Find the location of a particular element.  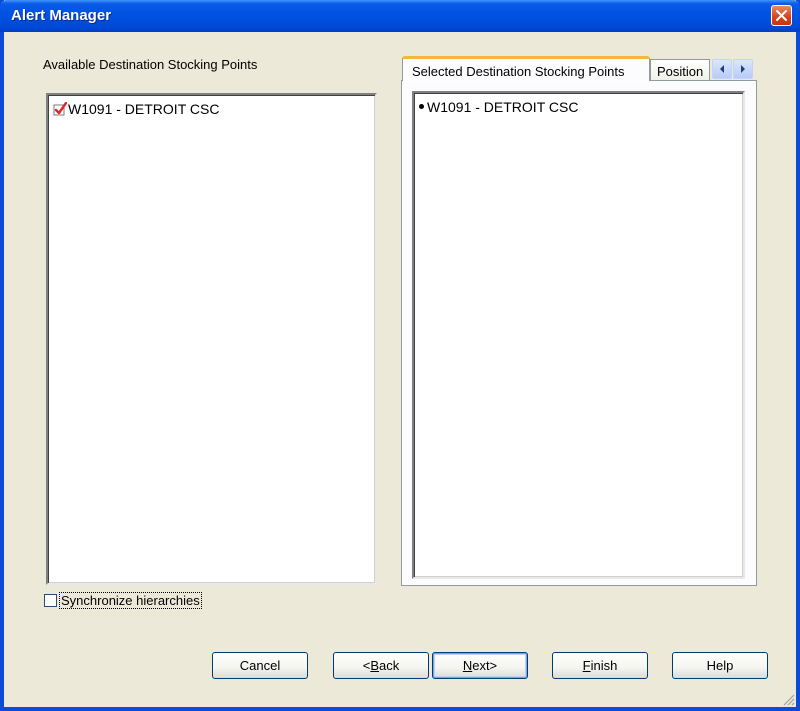

chevron-left-icon is located at coordinates (722, 69).